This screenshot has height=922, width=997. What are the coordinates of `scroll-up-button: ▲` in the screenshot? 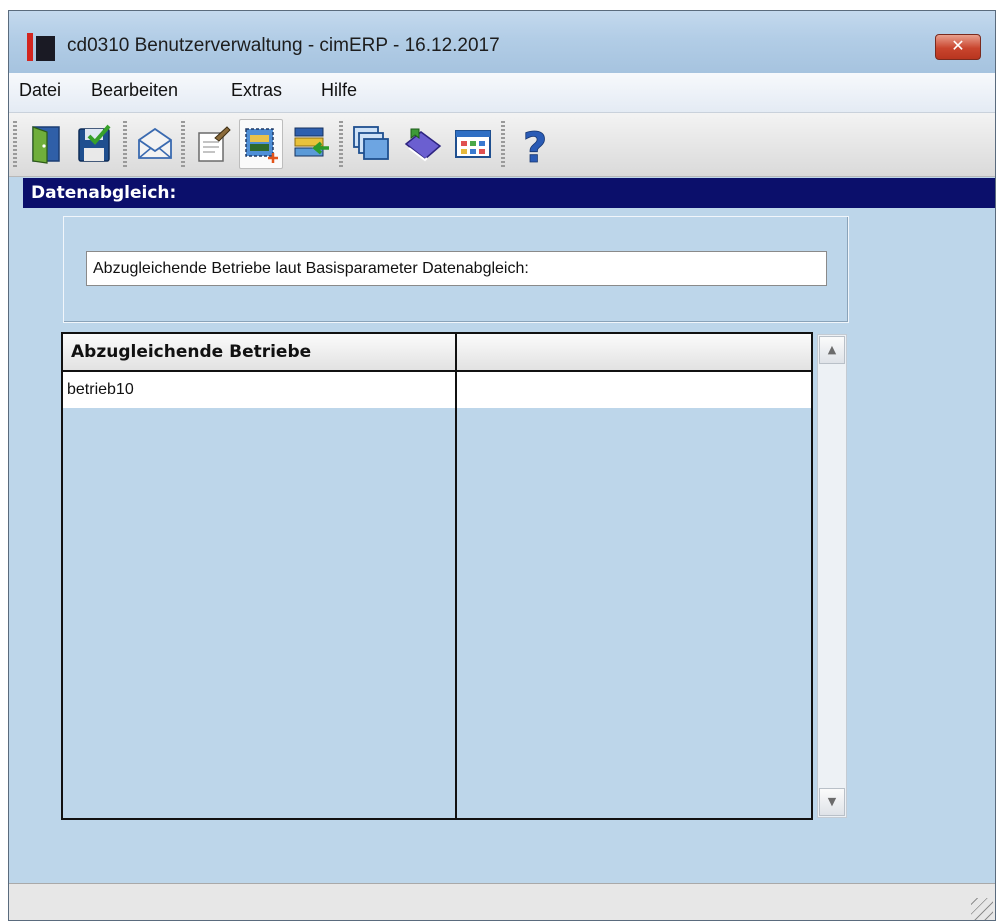 It's located at (832, 350).